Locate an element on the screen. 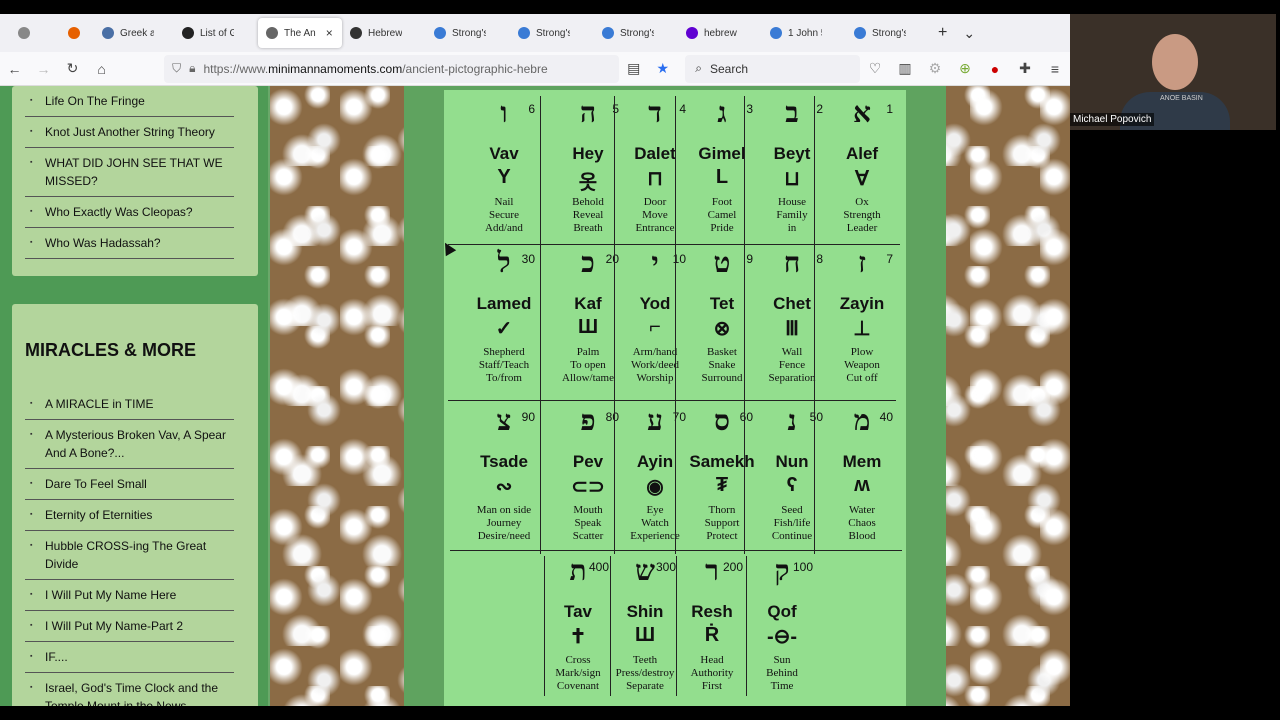 The image size is (1280, 720). yahoo-icon is located at coordinates (692, 33).